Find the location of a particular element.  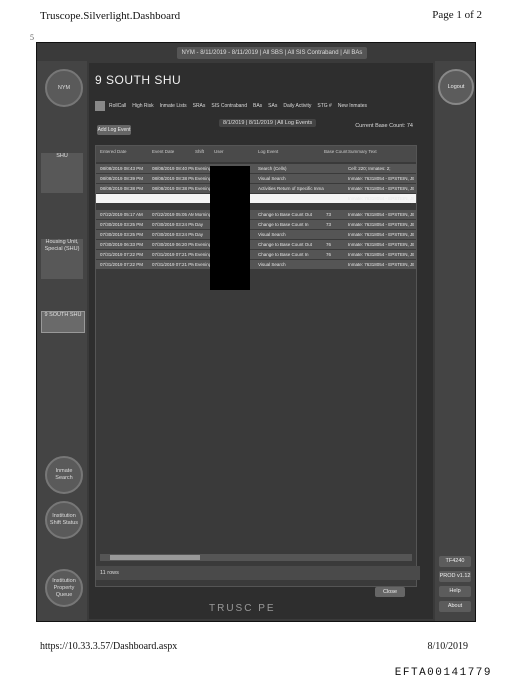

table-cell: 08/08/2019 08:40 PM is located at coordinates (173, 168).